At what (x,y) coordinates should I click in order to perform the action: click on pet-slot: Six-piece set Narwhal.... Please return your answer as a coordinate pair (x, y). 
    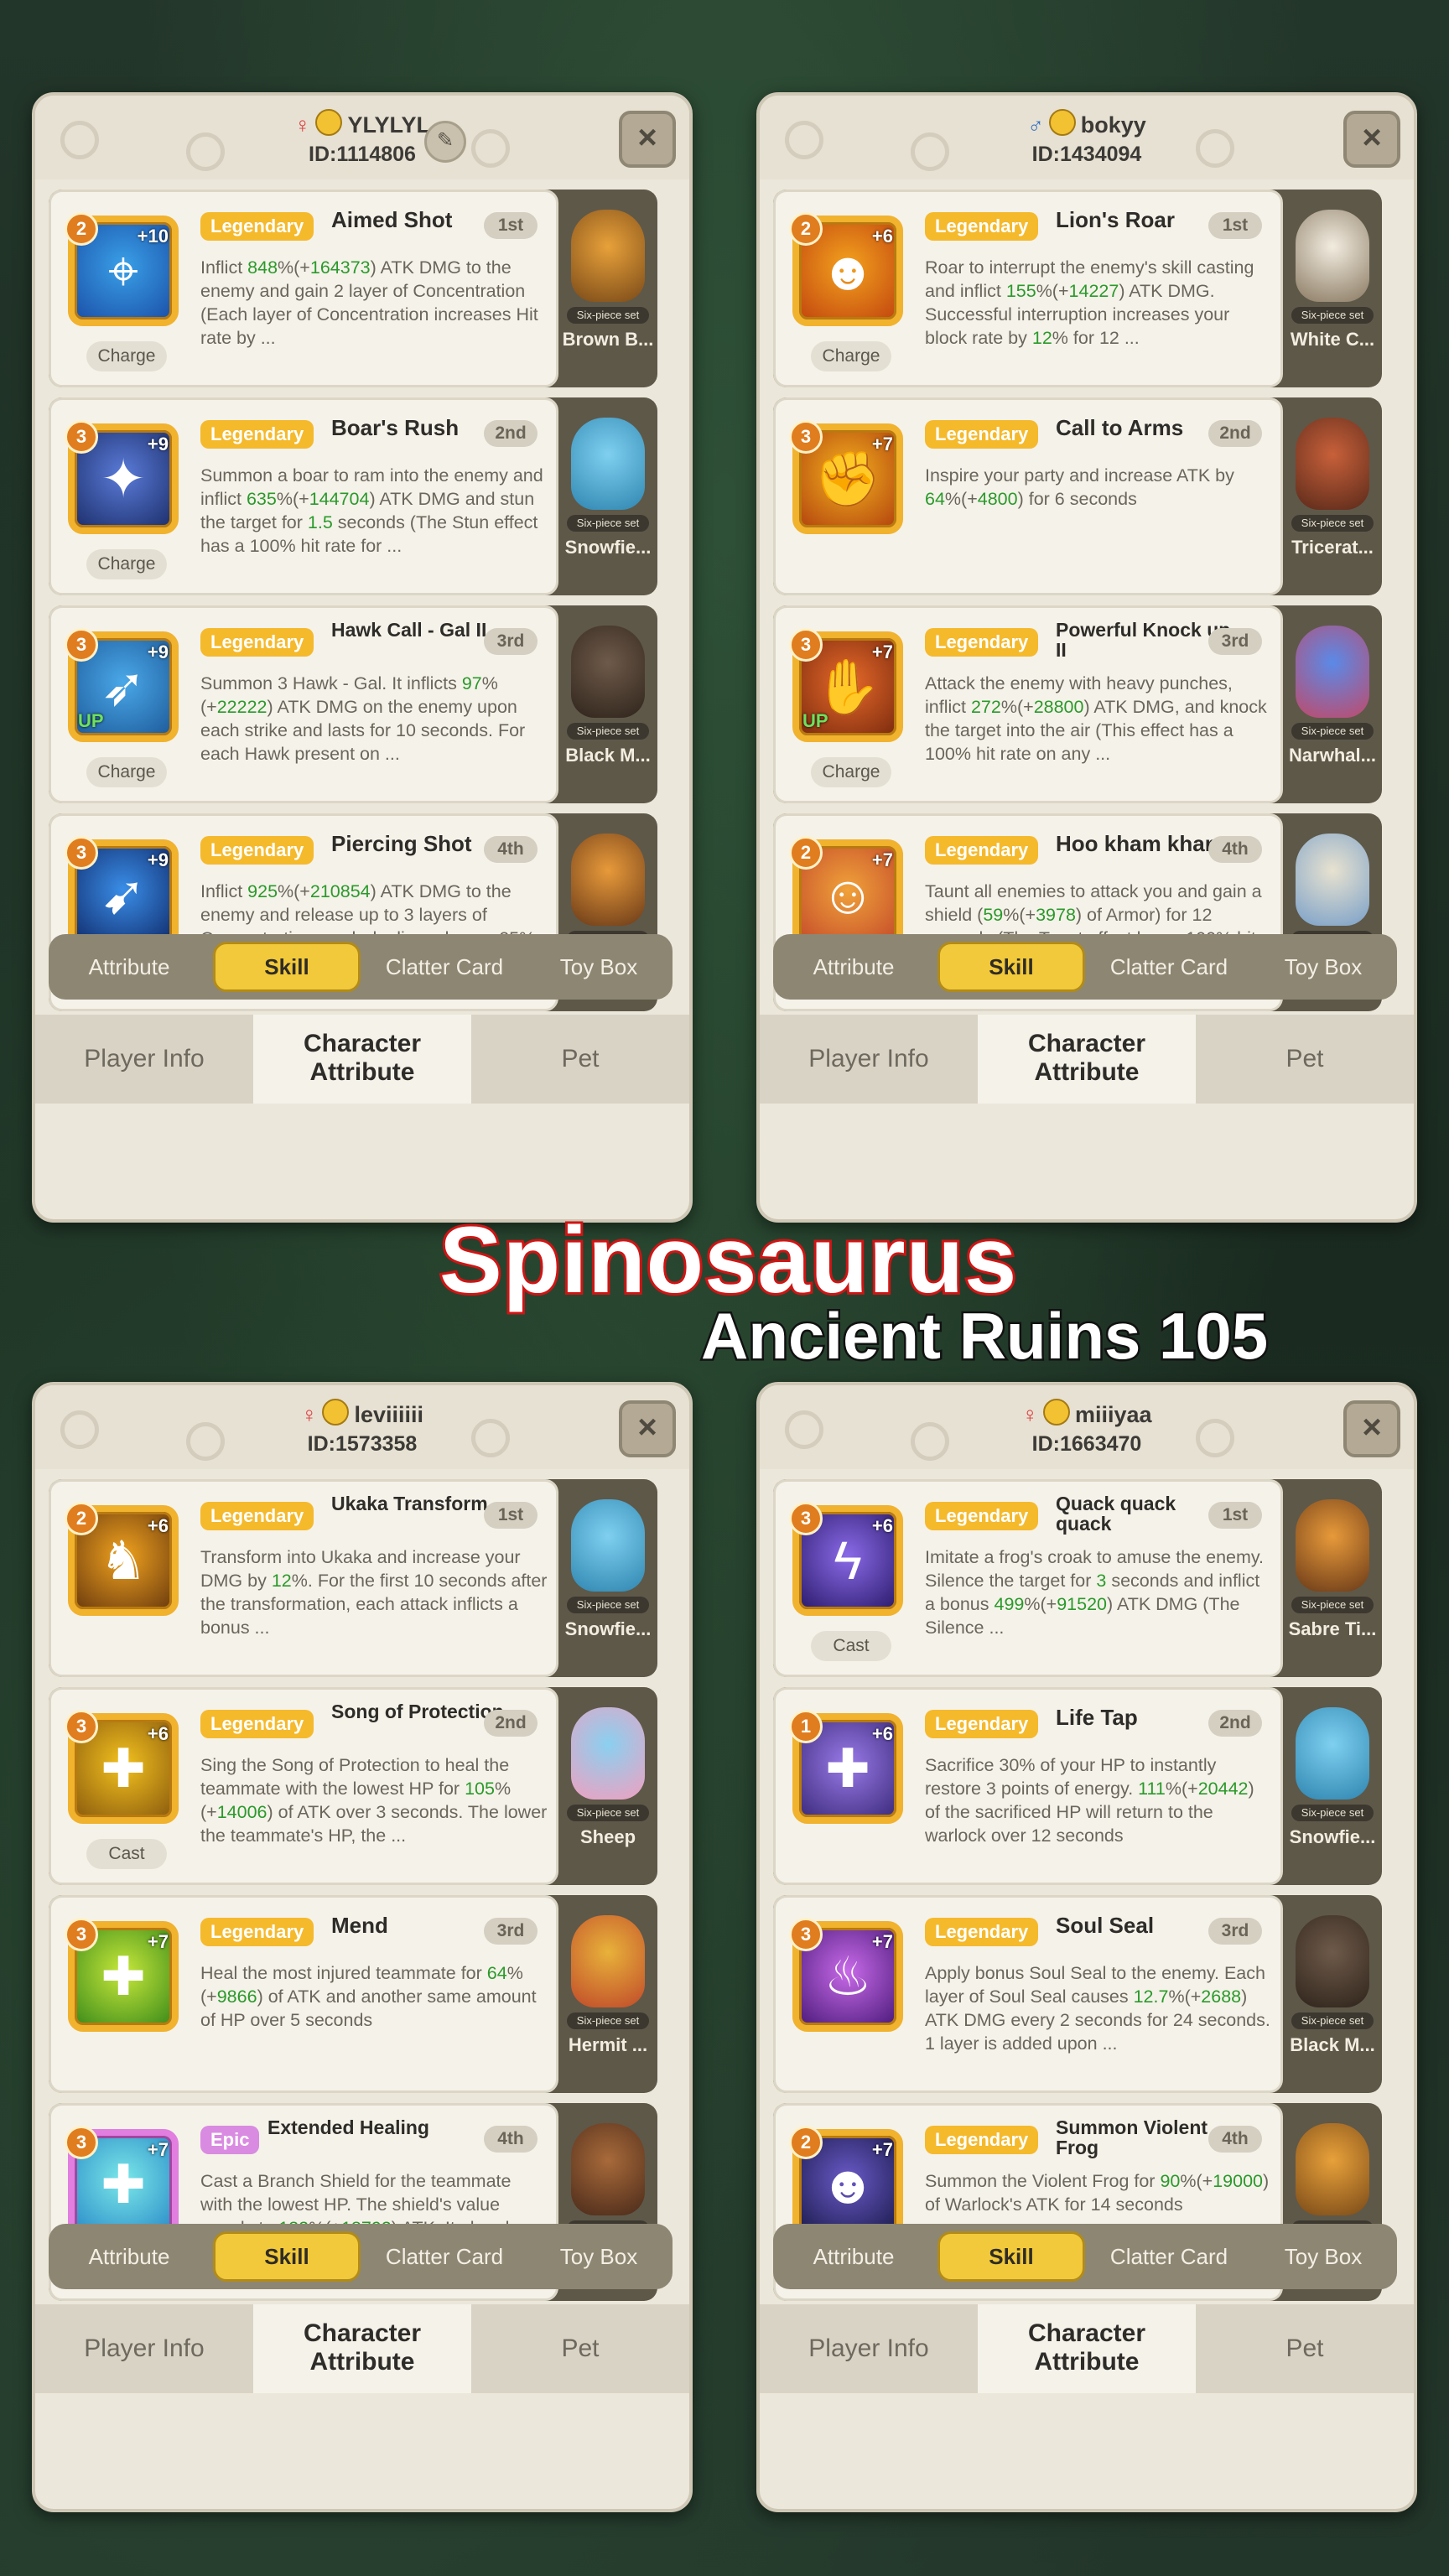
    Looking at the image, I should click on (1332, 704).